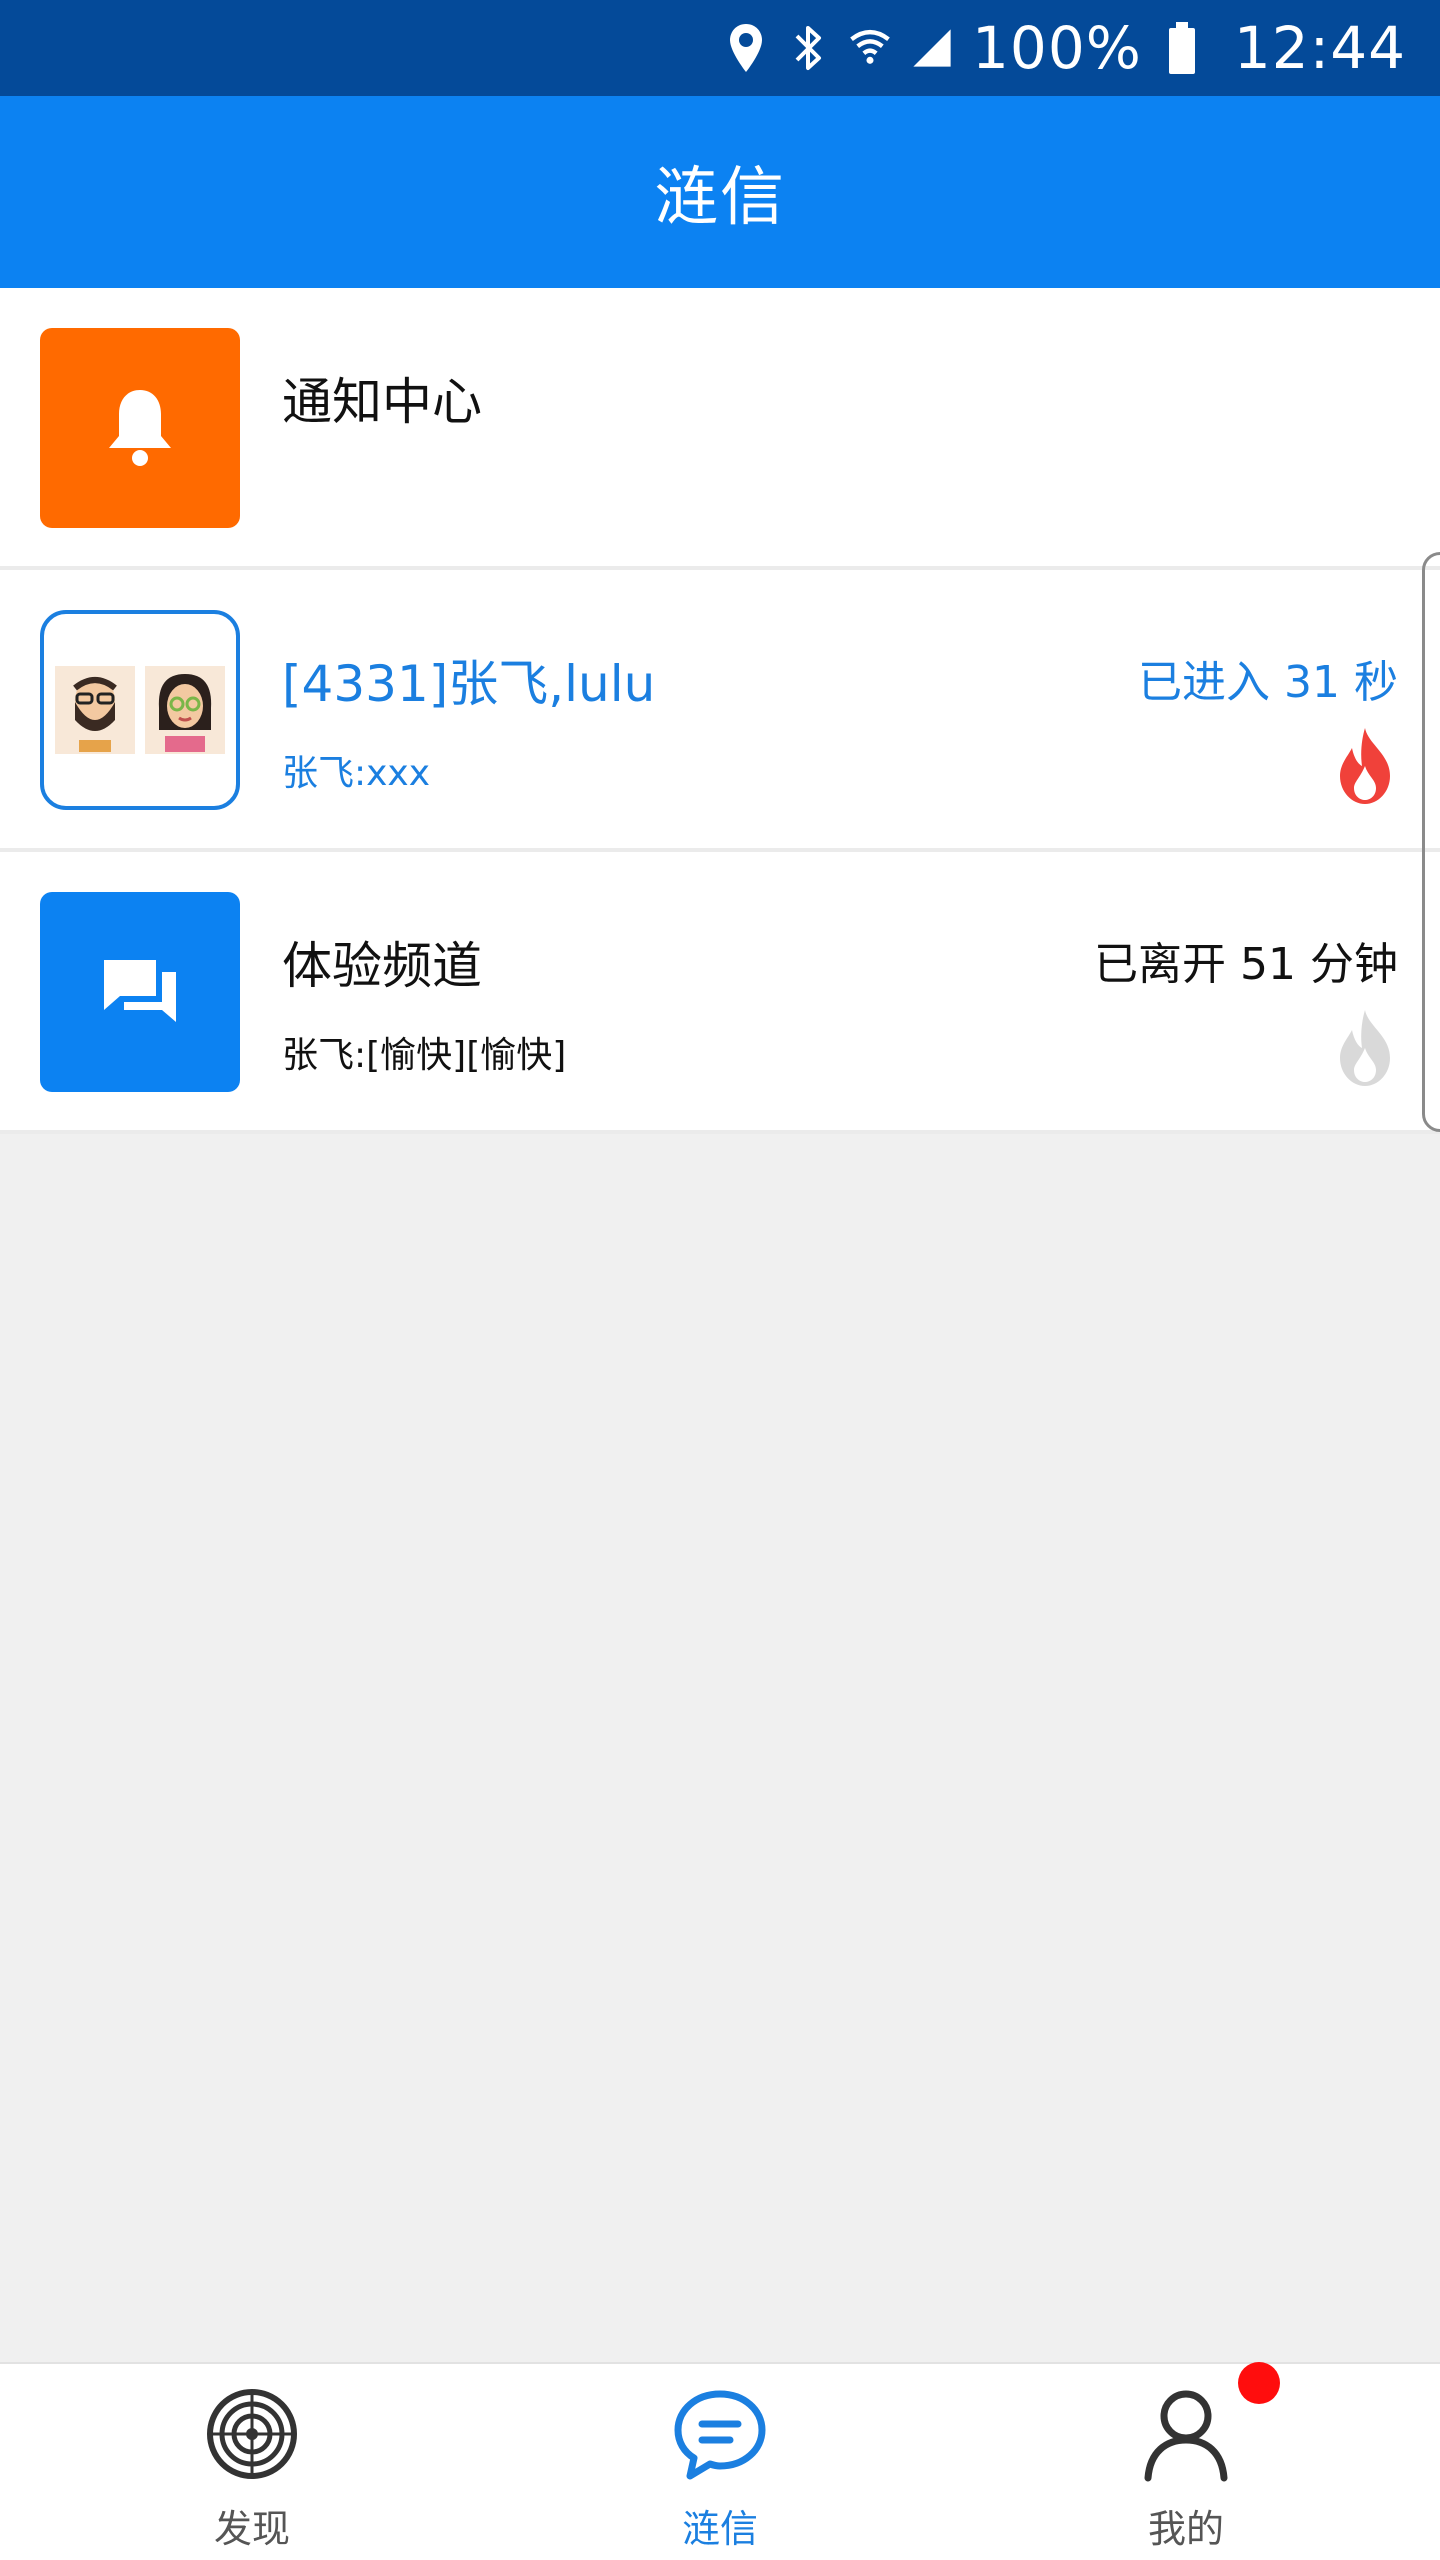 This screenshot has height=2560, width=1440. What do you see at coordinates (1259, 2383) in the screenshot?
I see `notification-badge` at bounding box center [1259, 2383].